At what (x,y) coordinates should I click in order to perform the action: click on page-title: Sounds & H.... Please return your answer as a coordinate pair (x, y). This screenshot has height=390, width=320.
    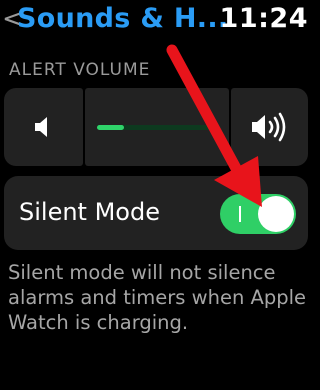
    Looking at the image, I should click on (122, 19).